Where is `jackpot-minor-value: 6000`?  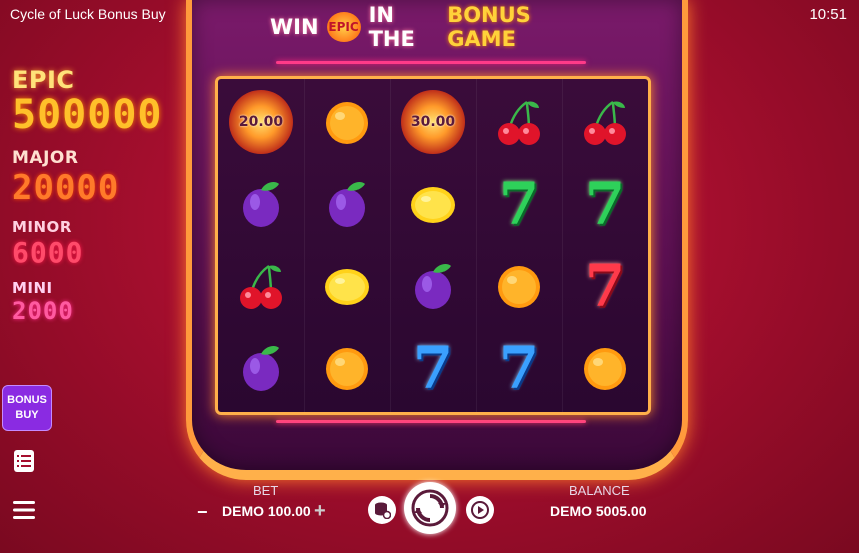
jackpot-minor-value: 6000 is located at coordinates (48, 252).